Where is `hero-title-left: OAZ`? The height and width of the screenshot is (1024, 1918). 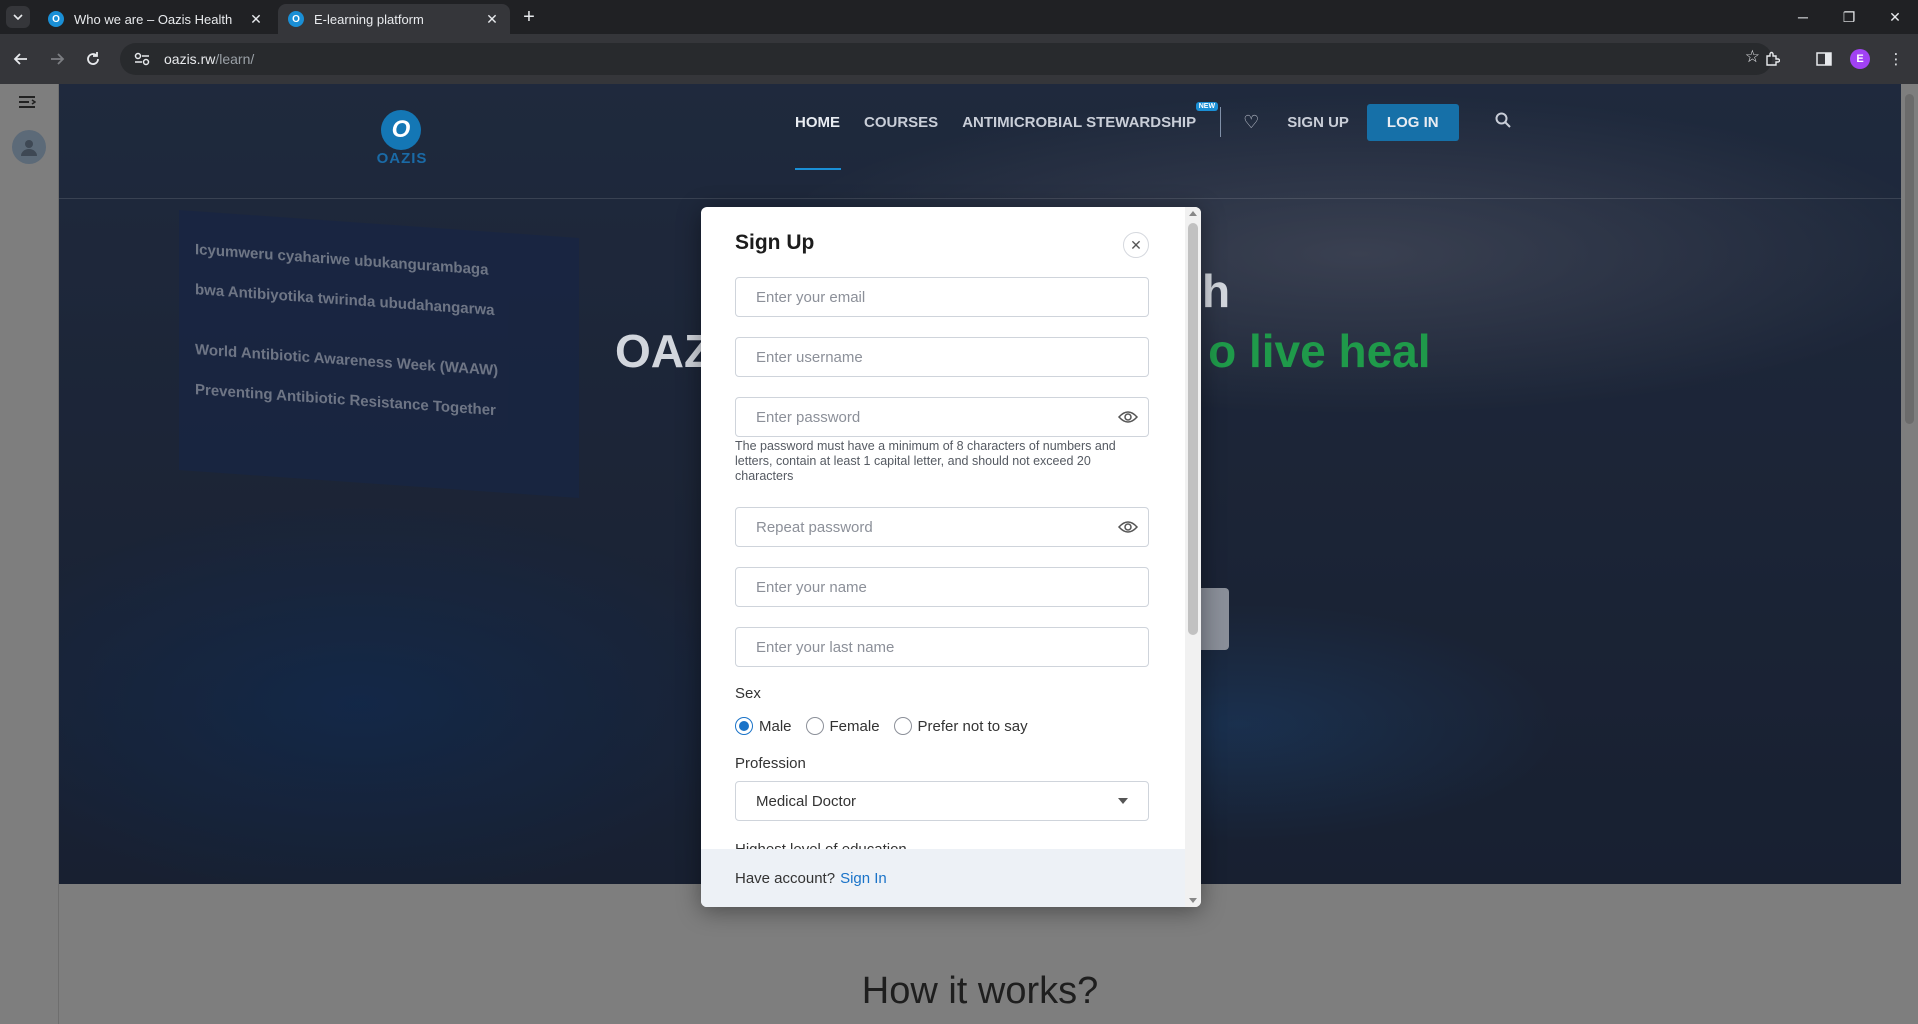 hero-title-left: OAZ is located at coordinates (664, 351).